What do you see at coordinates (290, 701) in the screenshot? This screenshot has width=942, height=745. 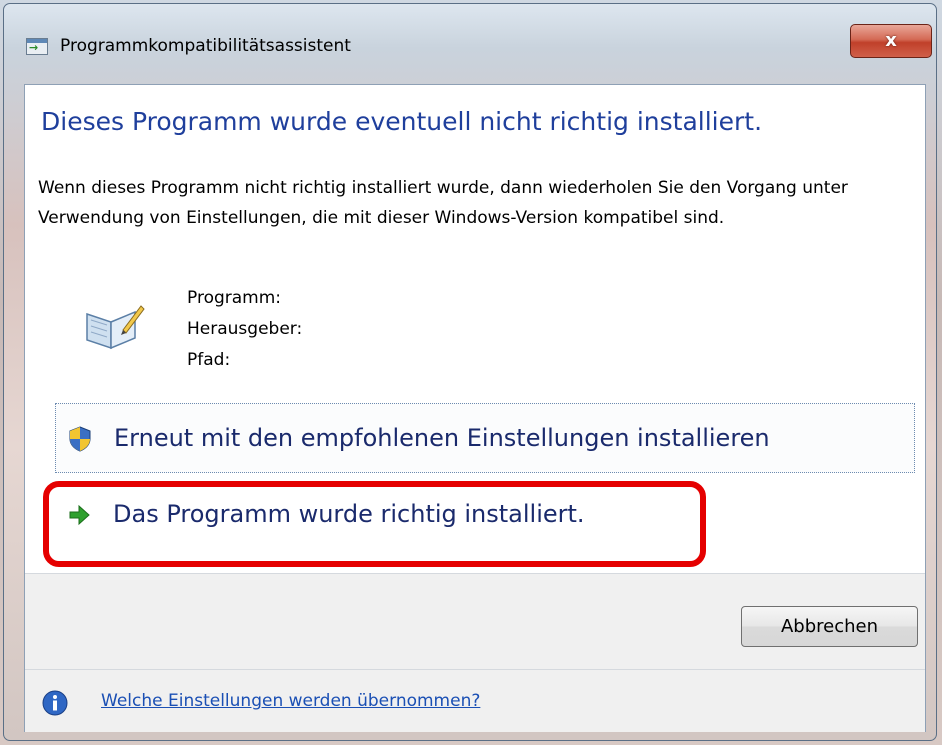 I see `help-link: Welche Einstellungen werden übernommen?` at bounding box center [290, 701].